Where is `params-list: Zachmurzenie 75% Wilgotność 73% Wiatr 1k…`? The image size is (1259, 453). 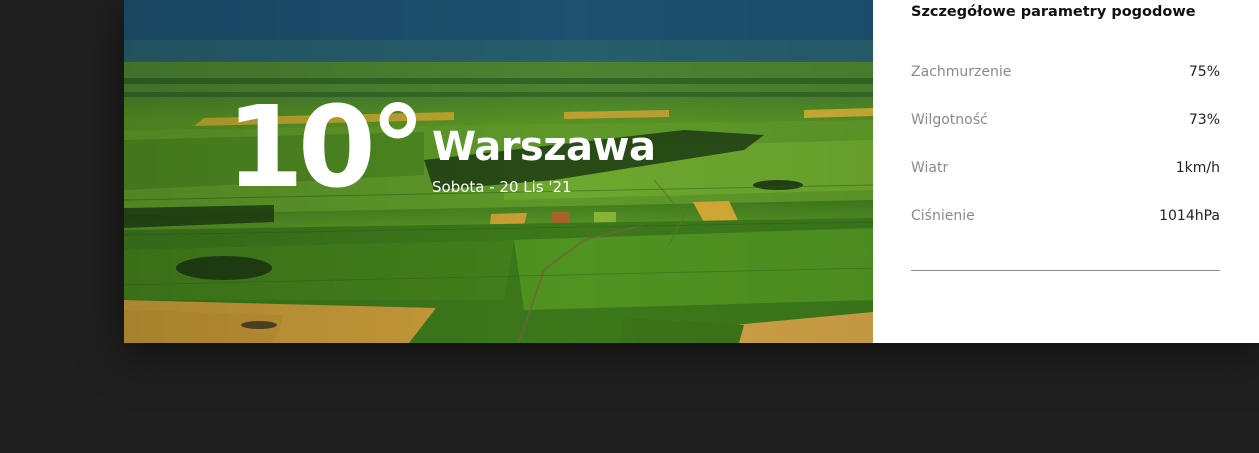 params-list: Zachmurzenie 75% Wilgotność 73% Wiatr 1k… is located at coordinates (1065, 160).